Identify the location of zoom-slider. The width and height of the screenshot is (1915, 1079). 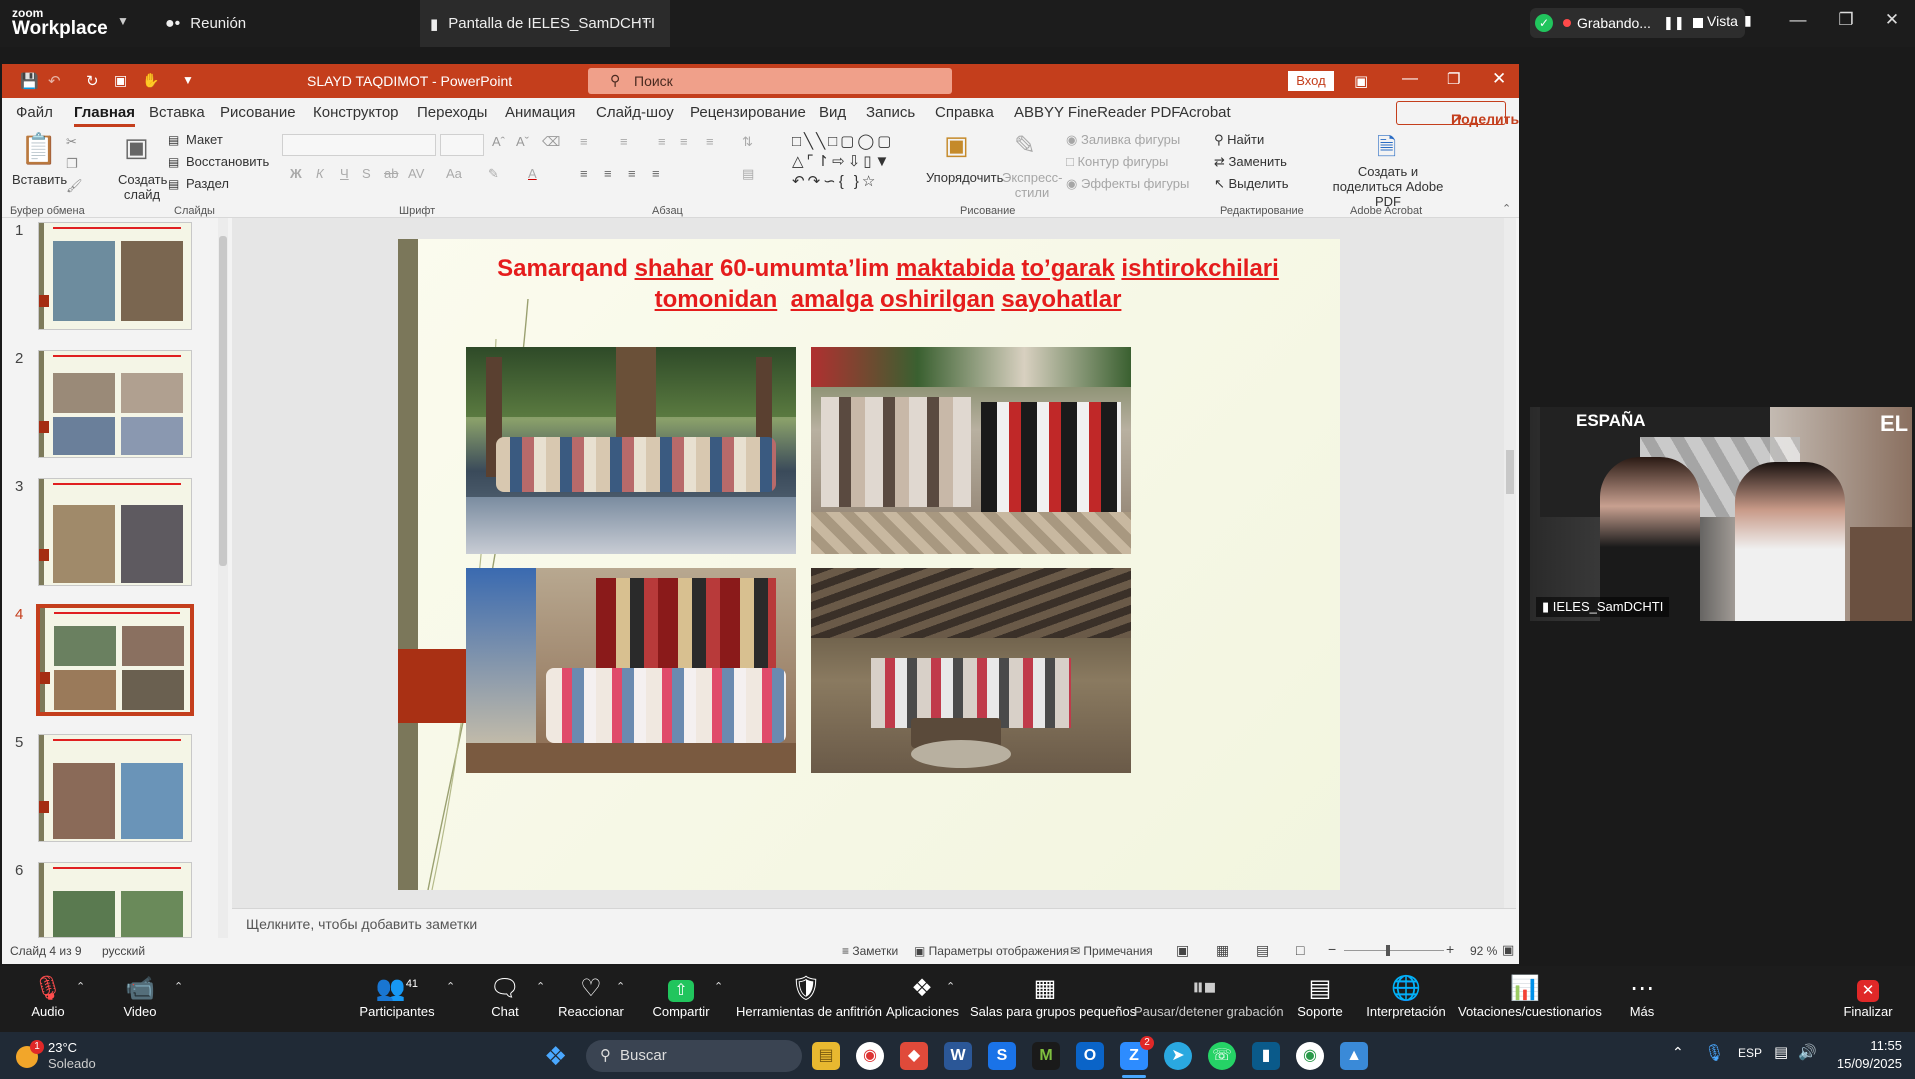
(1394, 950).